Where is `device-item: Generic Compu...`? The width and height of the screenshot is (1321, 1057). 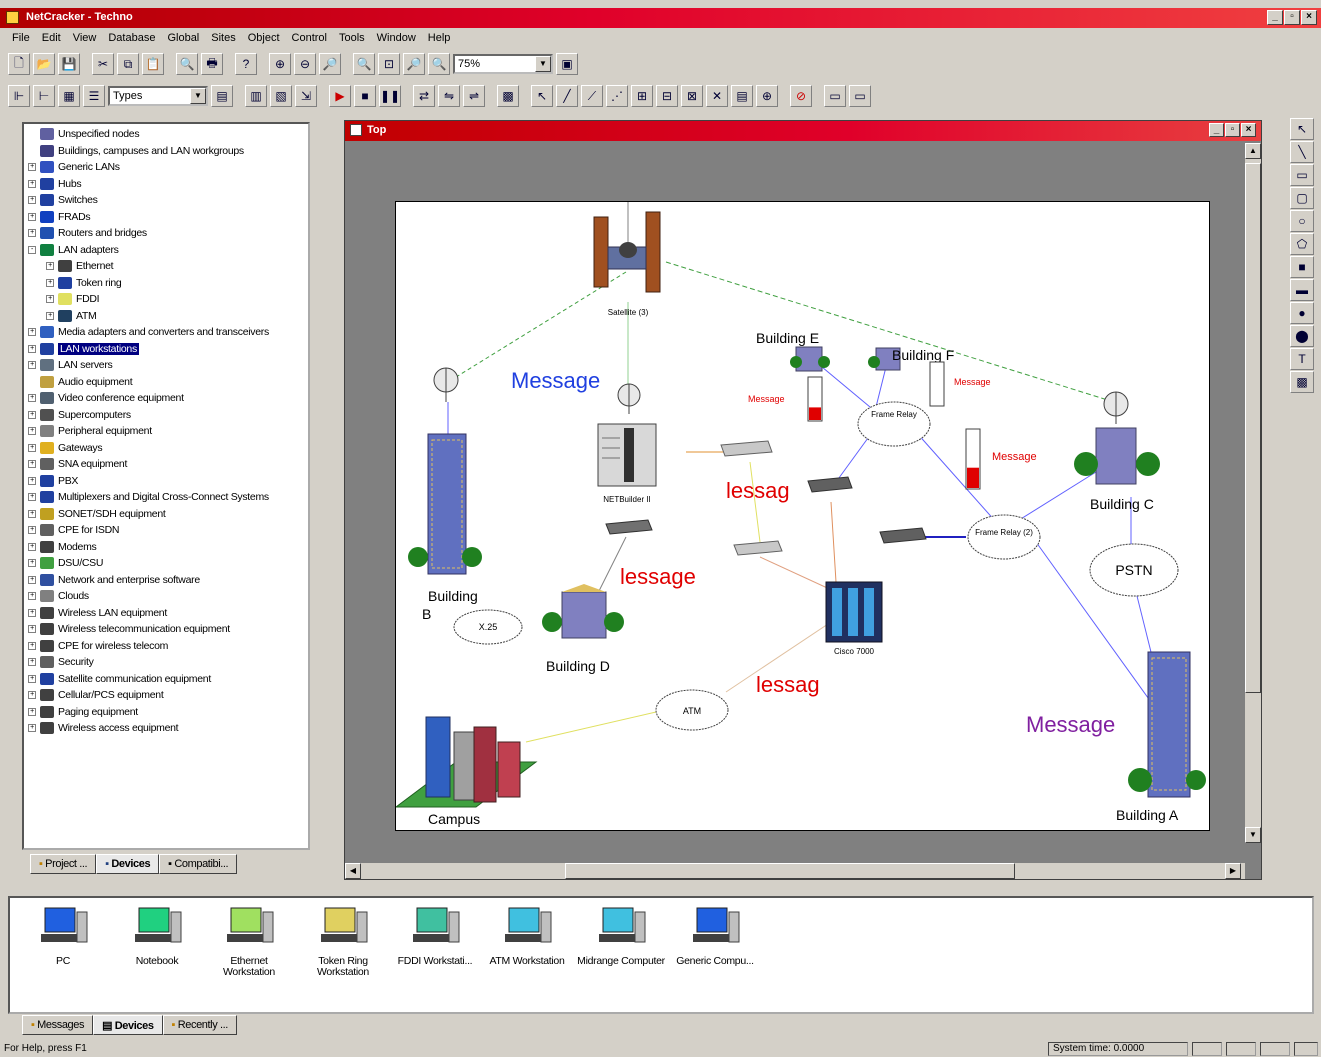
device-item: Generic Compu... is located at coordinates (715, 935).